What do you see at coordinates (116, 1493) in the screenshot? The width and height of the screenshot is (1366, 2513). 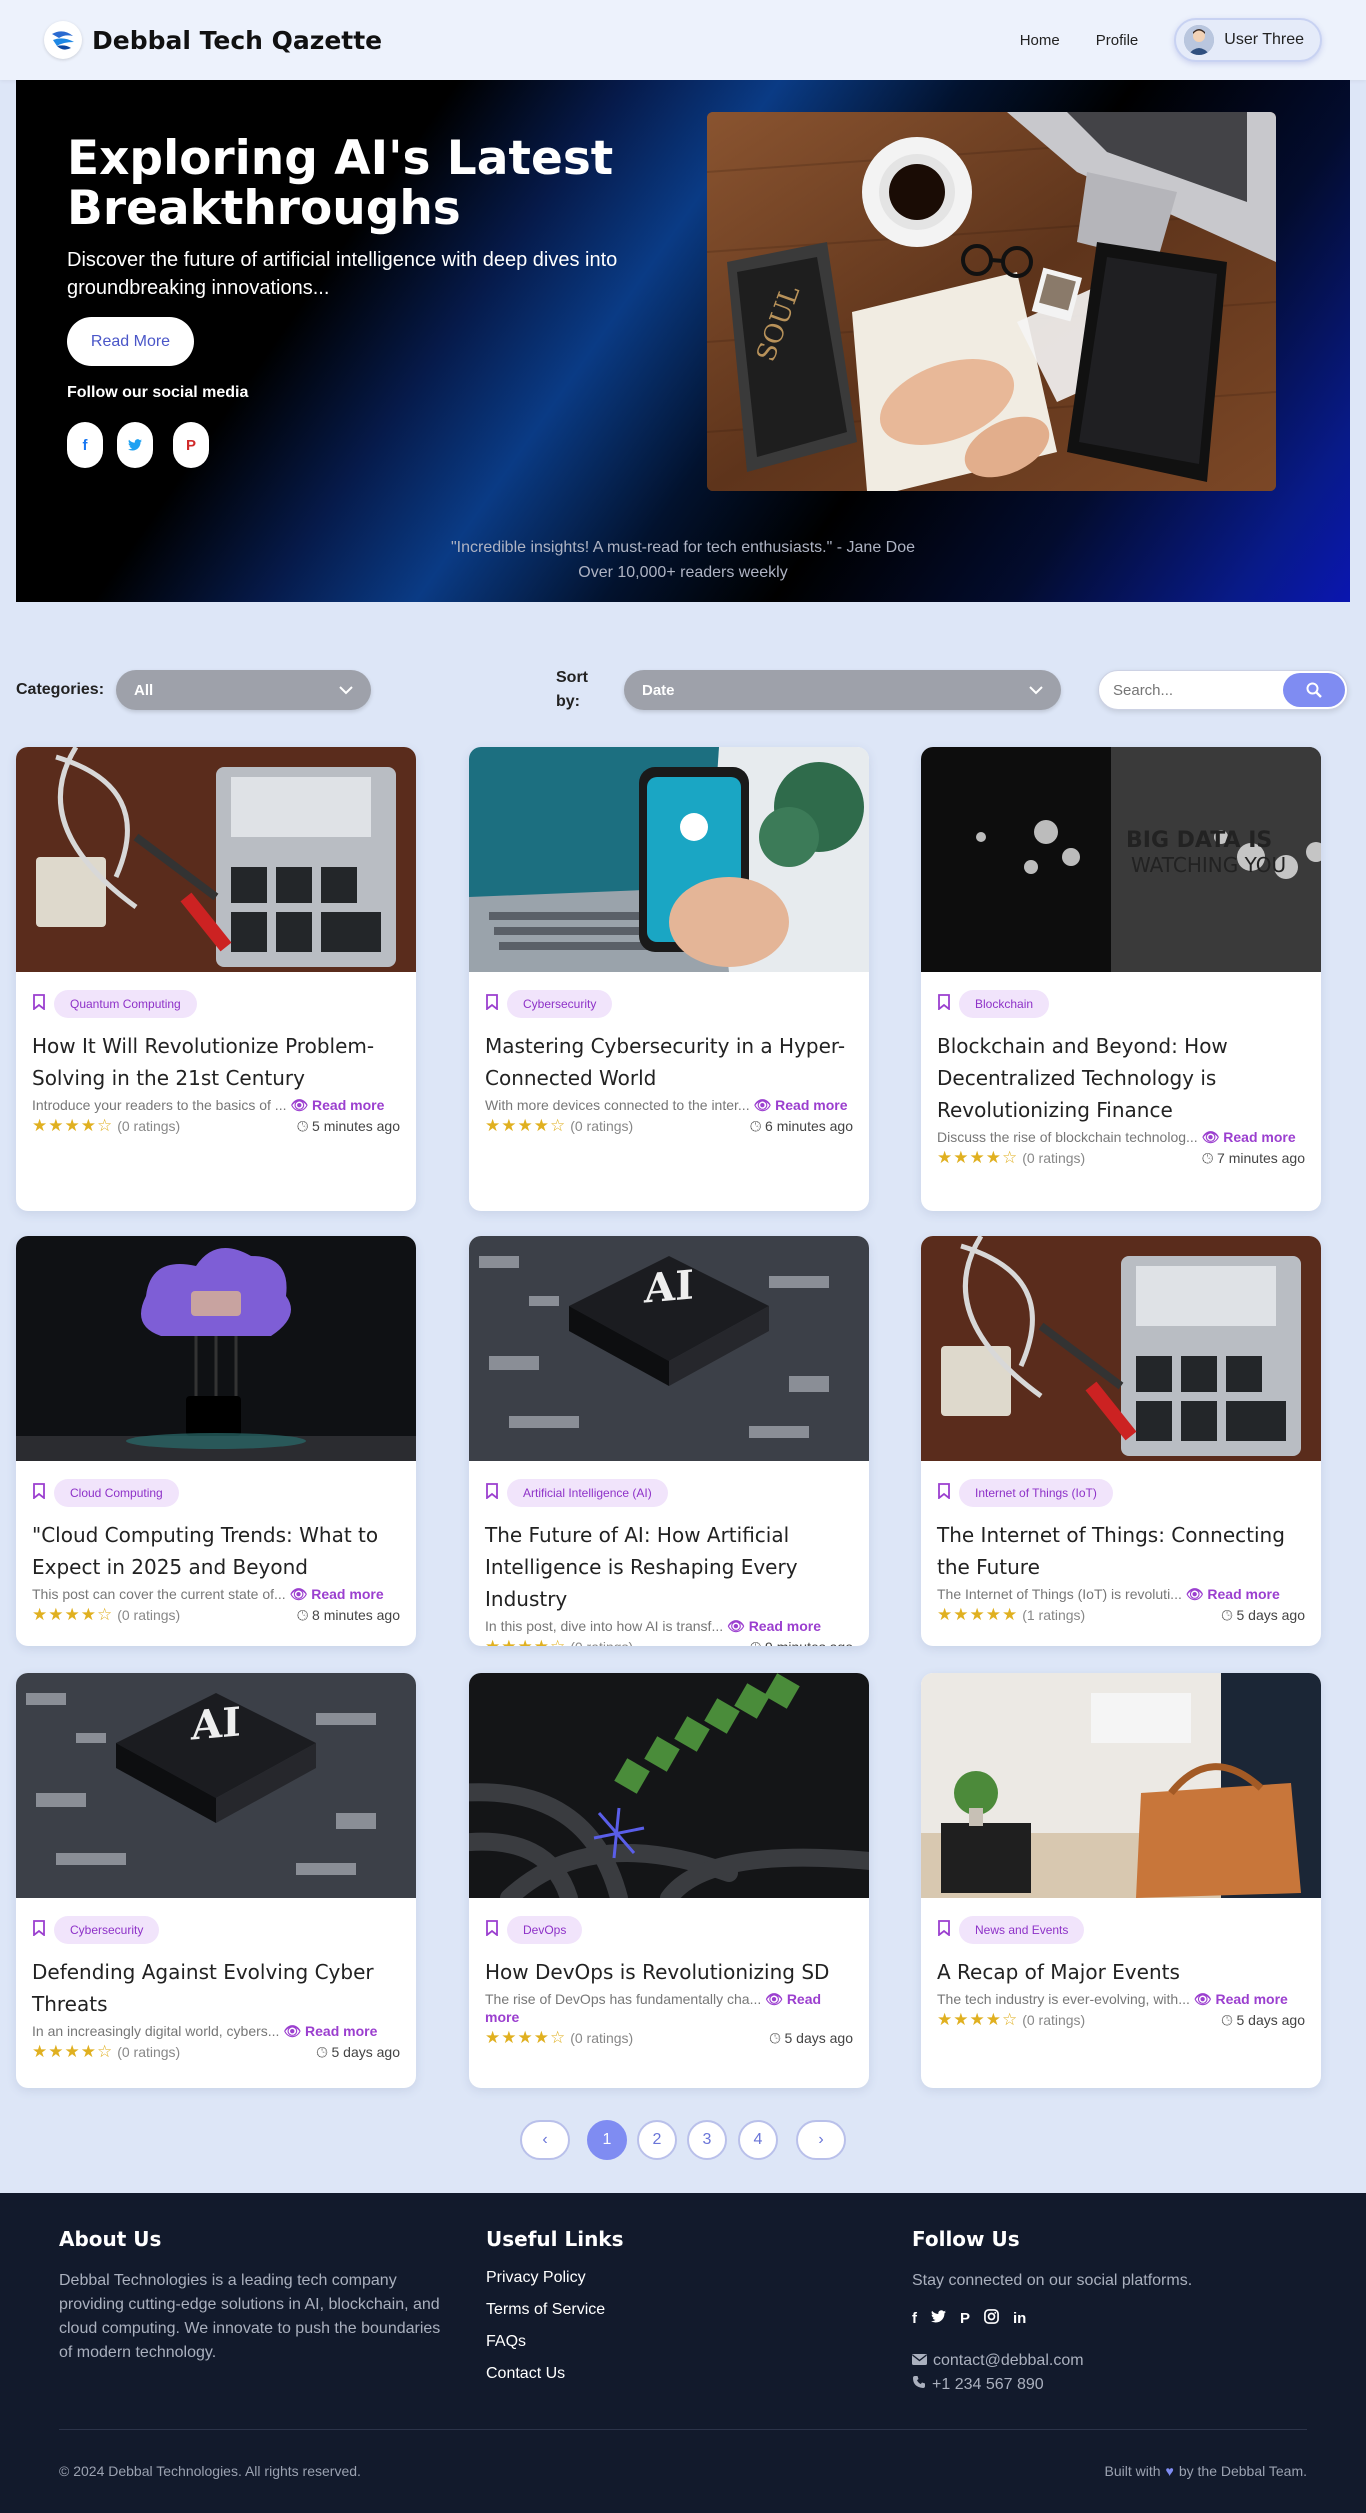 I see `category-tag: Cloud Computing` at bounding box center [116, 1493].